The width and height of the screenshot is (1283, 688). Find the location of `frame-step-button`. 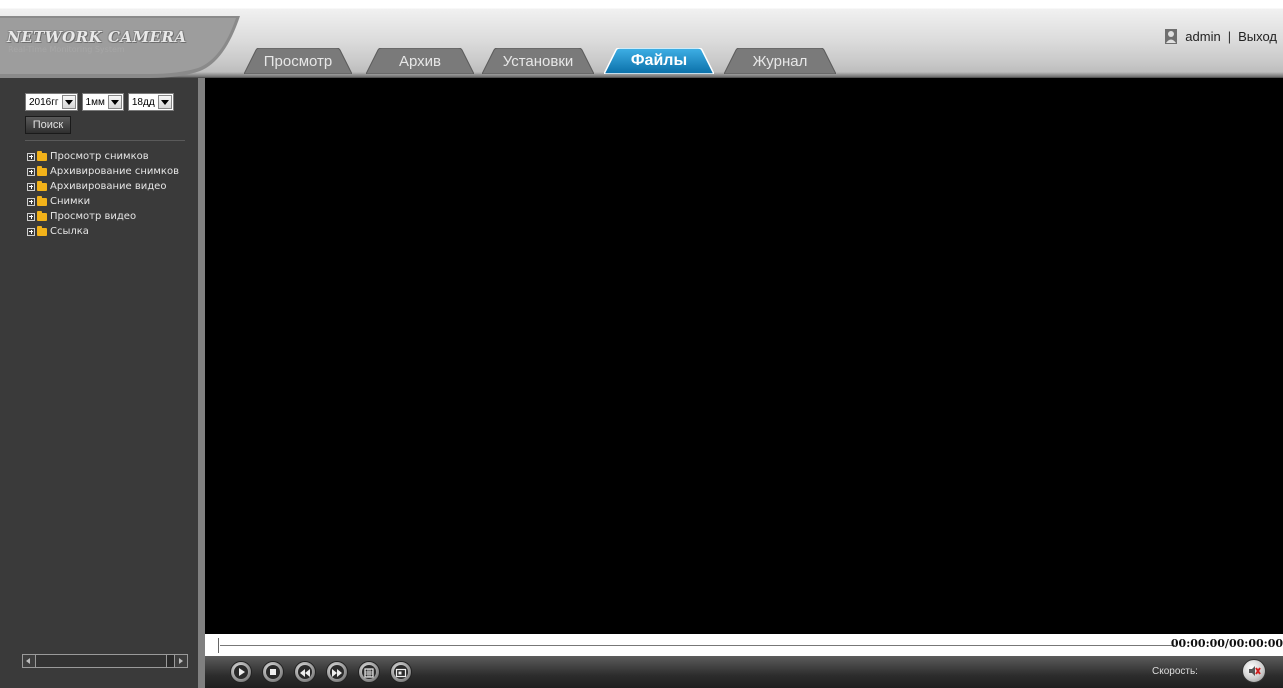

frame-step-button is located at coordinates (369, 672).